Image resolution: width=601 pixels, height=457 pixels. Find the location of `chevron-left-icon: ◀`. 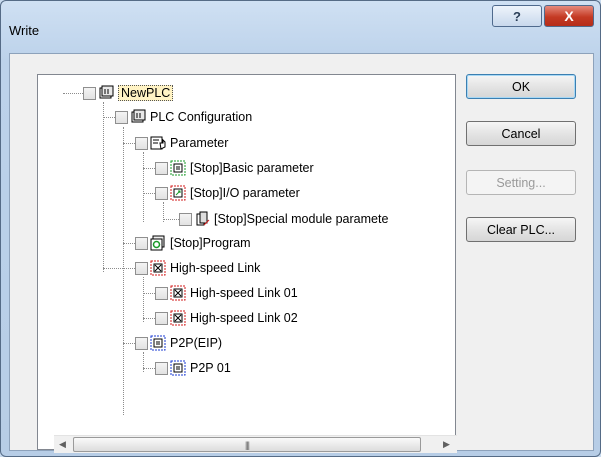

chevron-left-icon: ◀ is located at coordinates (62, 444).